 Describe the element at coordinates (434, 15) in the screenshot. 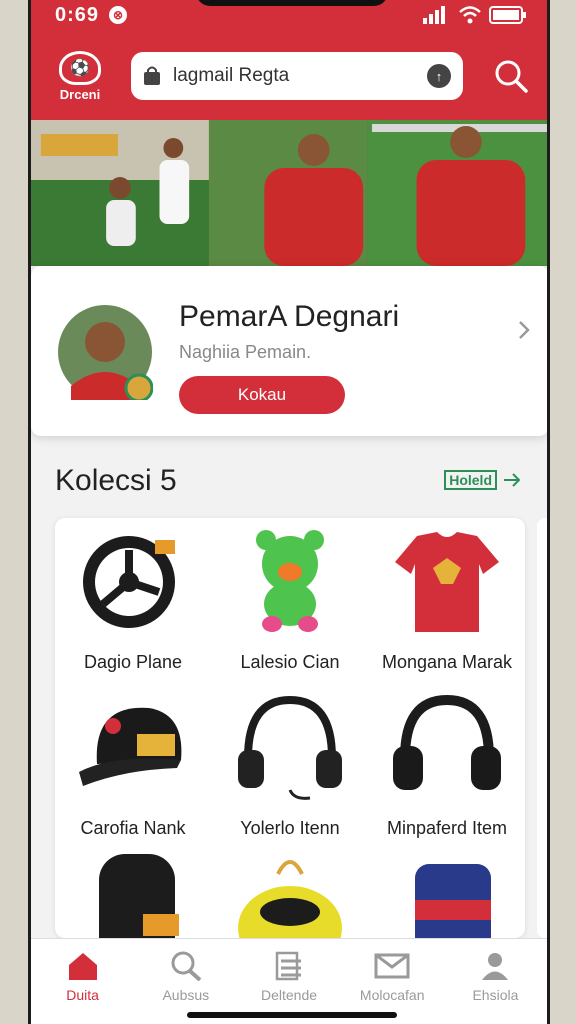

I see `signal-icon` at that location.